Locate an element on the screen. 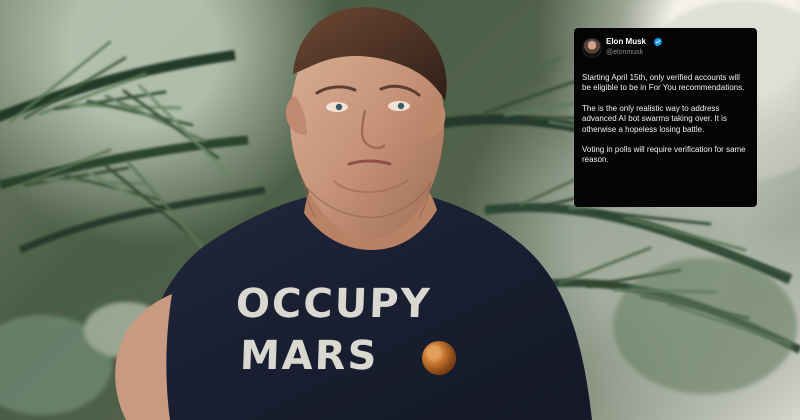 The height and width of the screenshot is (420, 800). shirt-line-mars: MARS is located at coordinates (309, 356).